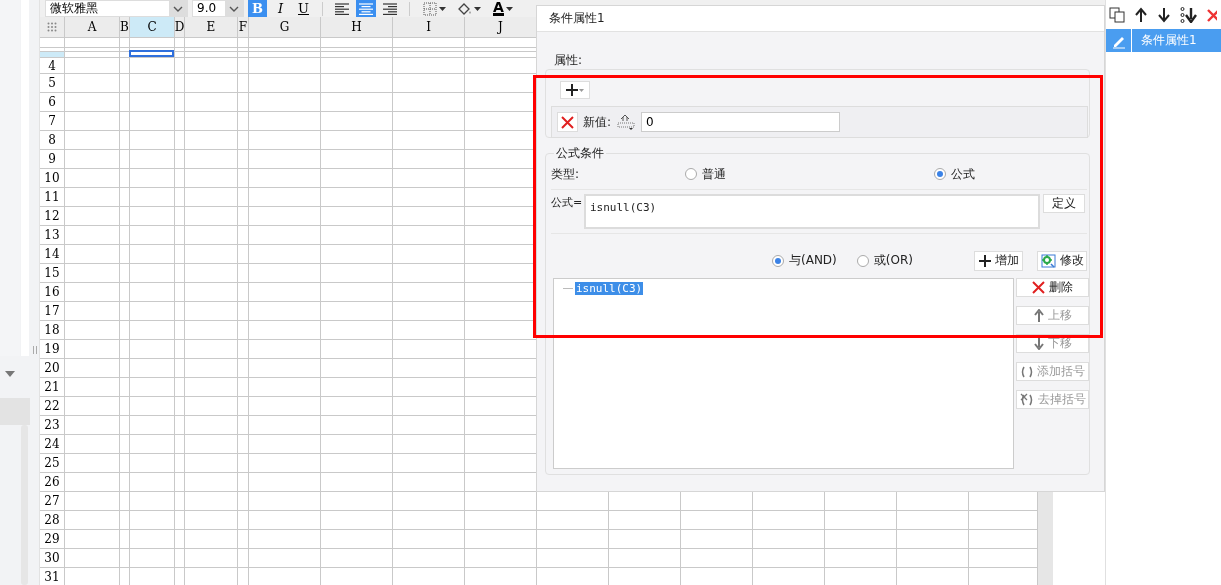  What do you see at coordinates (390, 8) in the screenshot?
I see `align-right-button` at bounding box center [390, 8].